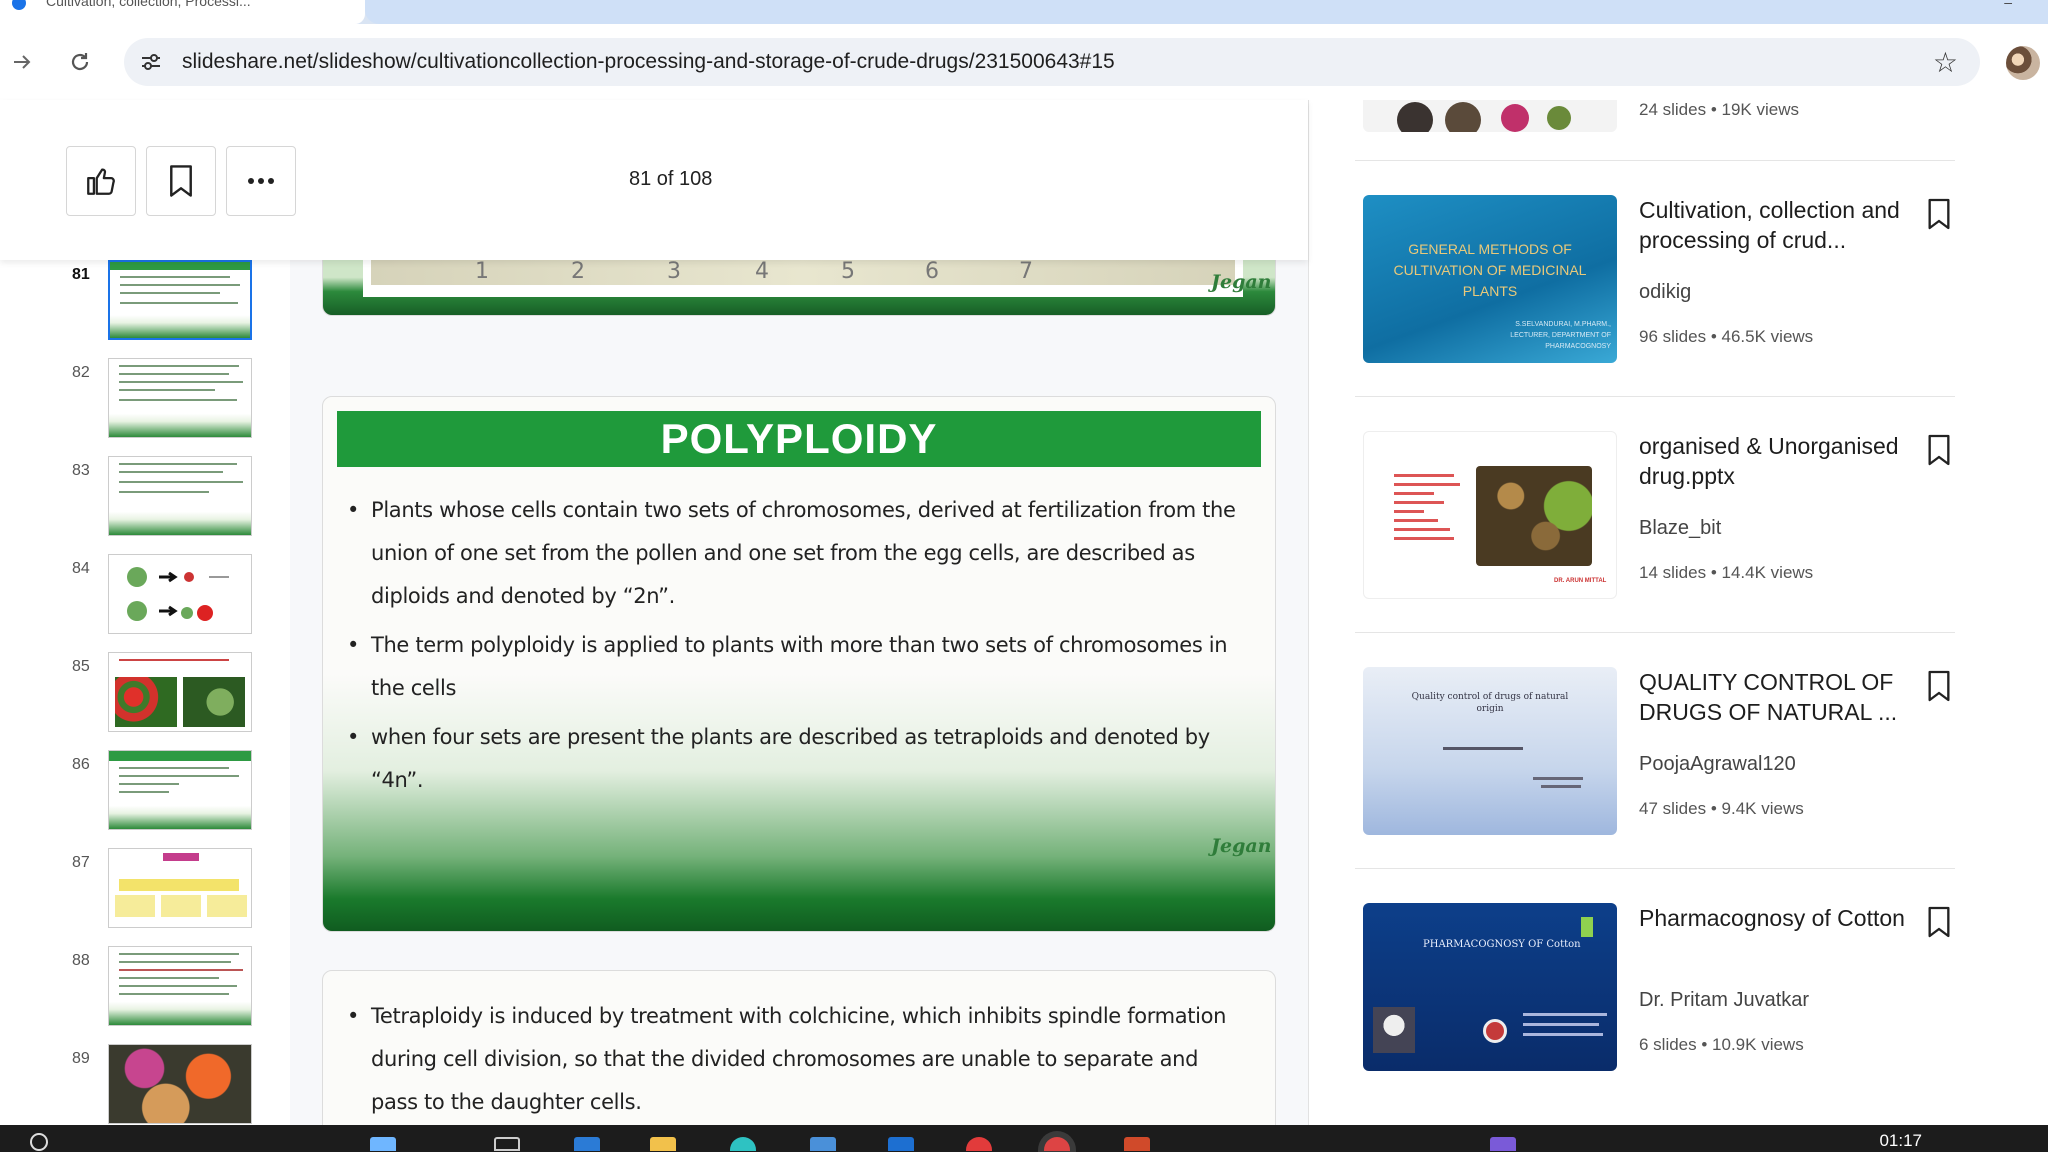 The width and height of the screenshot is (2048, 1152). What do you see at coordinates (81, 666) in the screenshot?
I see `thumbnail-number: 85` at bounding box center [81, 666].